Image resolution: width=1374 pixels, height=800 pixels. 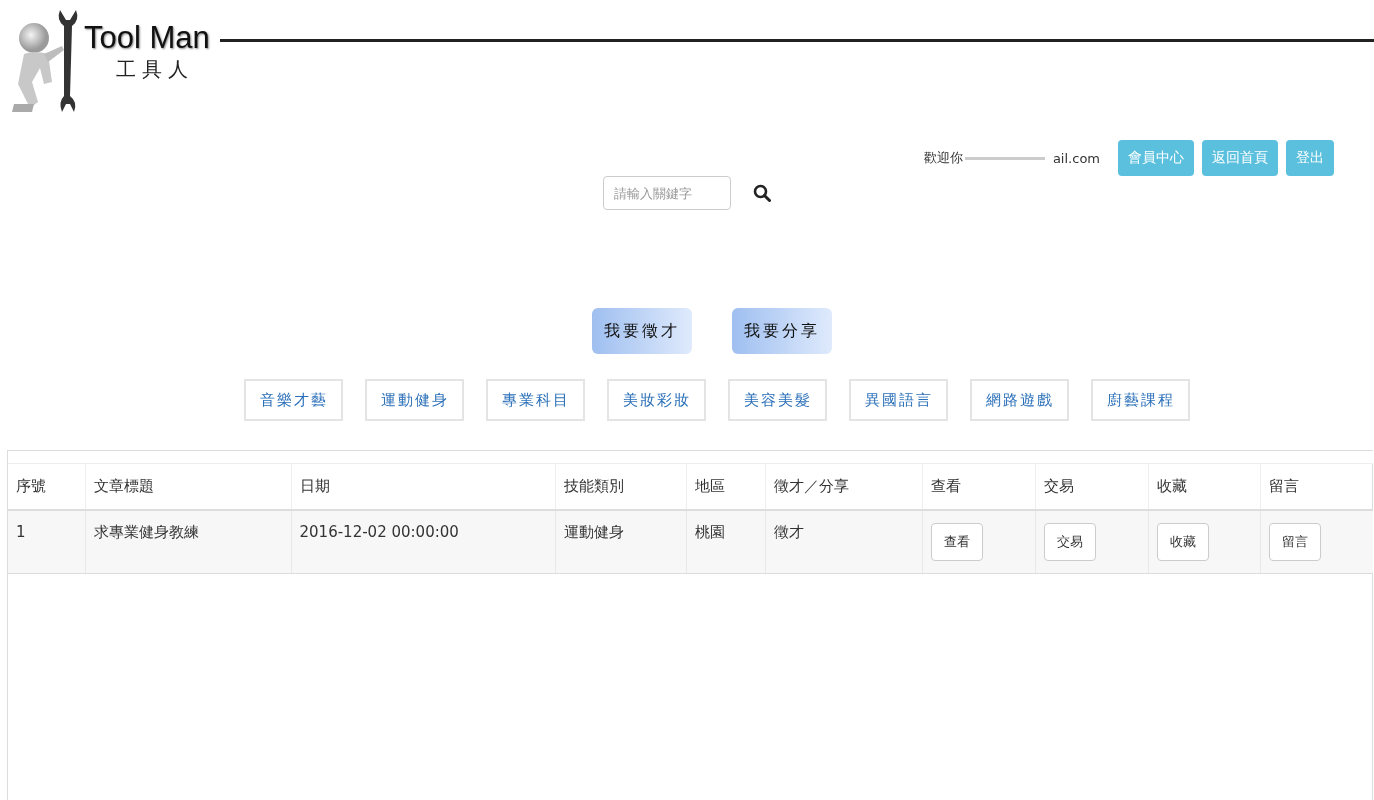 I want to click on table-cell: 求專業健身教練, so click(x=188, y=542).